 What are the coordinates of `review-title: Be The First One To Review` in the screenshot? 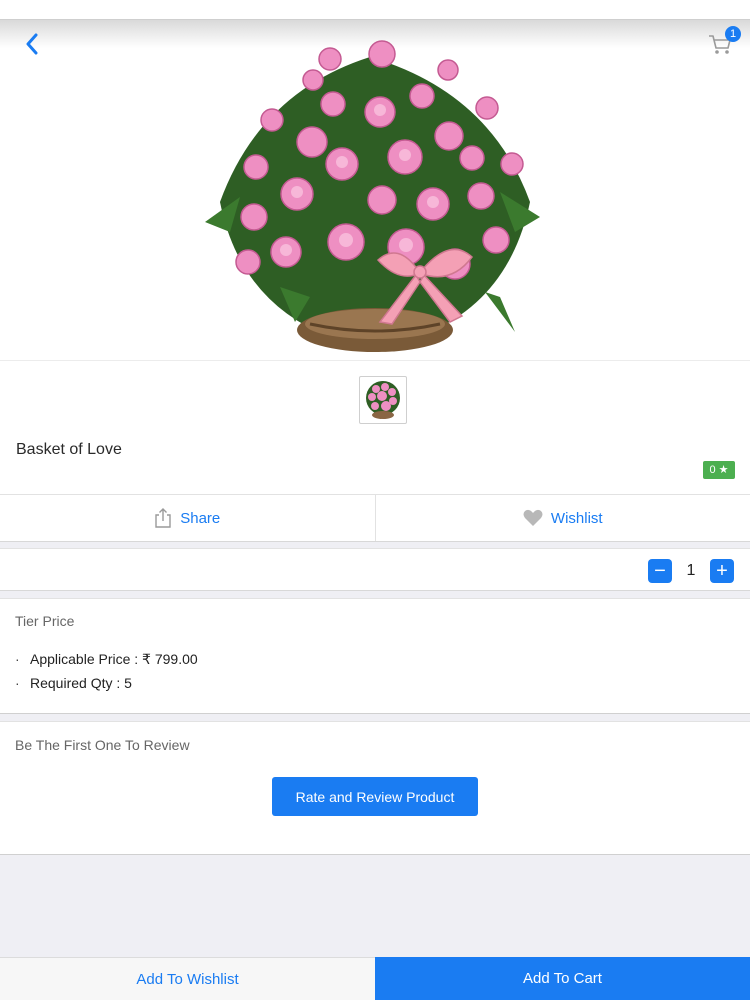 It's located at (102, 745).